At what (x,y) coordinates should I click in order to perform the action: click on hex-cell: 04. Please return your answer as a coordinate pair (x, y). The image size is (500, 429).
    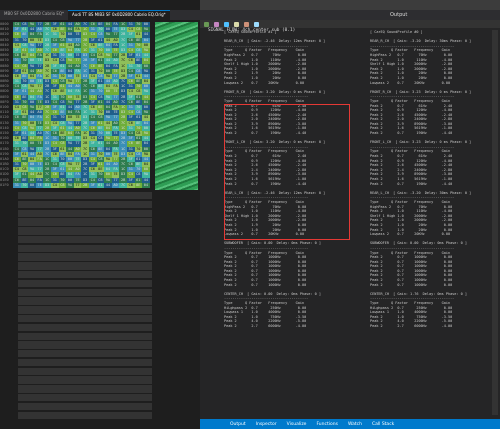
    Looking at the image, I should click on (146, 185).